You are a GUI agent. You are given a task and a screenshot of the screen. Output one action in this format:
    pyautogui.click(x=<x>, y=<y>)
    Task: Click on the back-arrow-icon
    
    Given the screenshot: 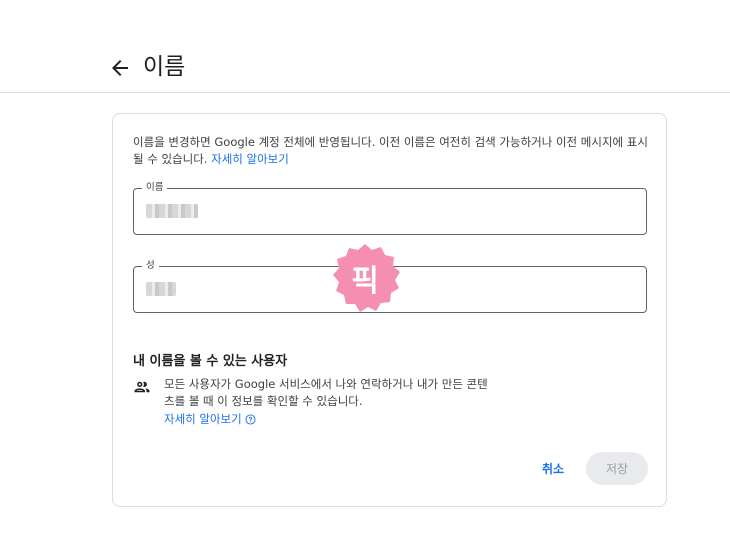 What is the action you would take?
    pyautogui.click(x=120, y=68)
    